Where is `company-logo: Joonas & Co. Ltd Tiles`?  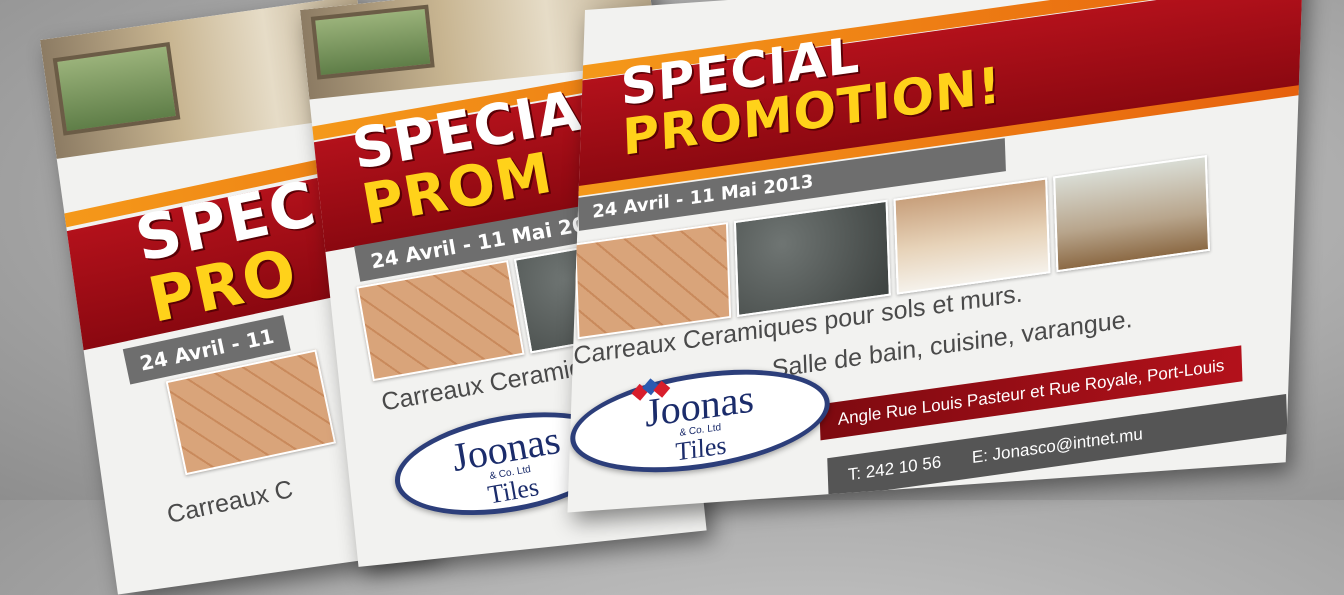
company-logo: Joonas & Co. Ltd Tiles is located at coordinates (700, 421).